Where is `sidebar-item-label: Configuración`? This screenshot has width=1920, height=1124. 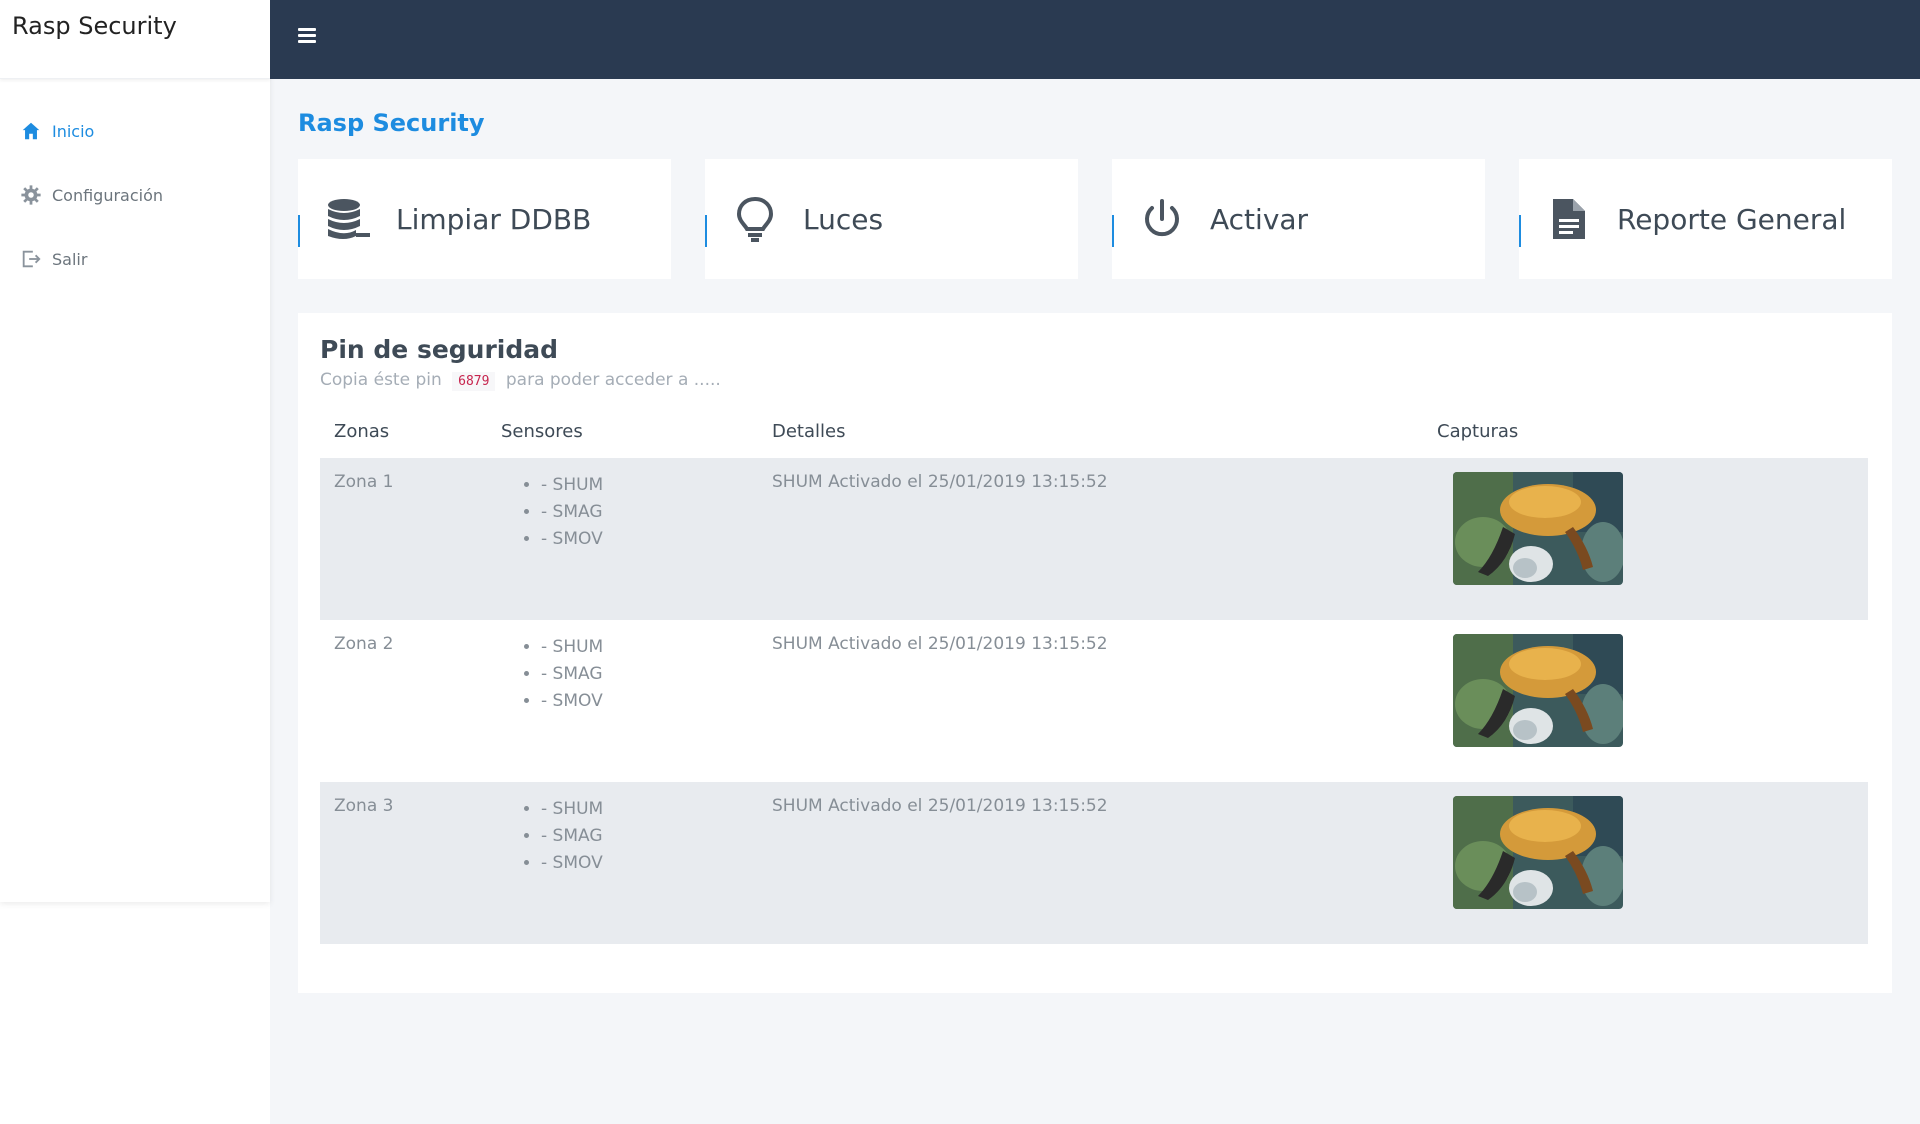 sidebar-item-label: Configuración is located at coordinates (108, 195).